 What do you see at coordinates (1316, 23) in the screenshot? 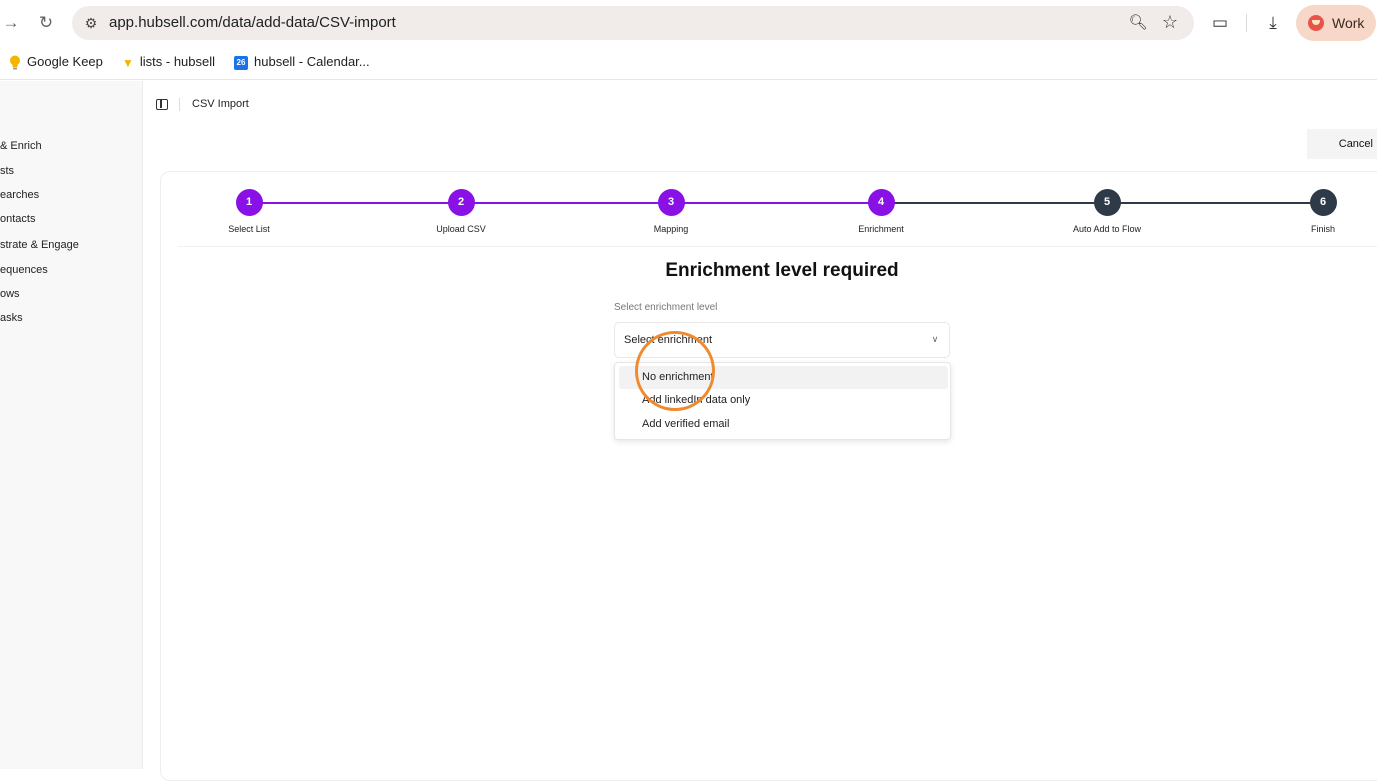
I see `profile-avatar-icon` at bounding box center [1316, 23].